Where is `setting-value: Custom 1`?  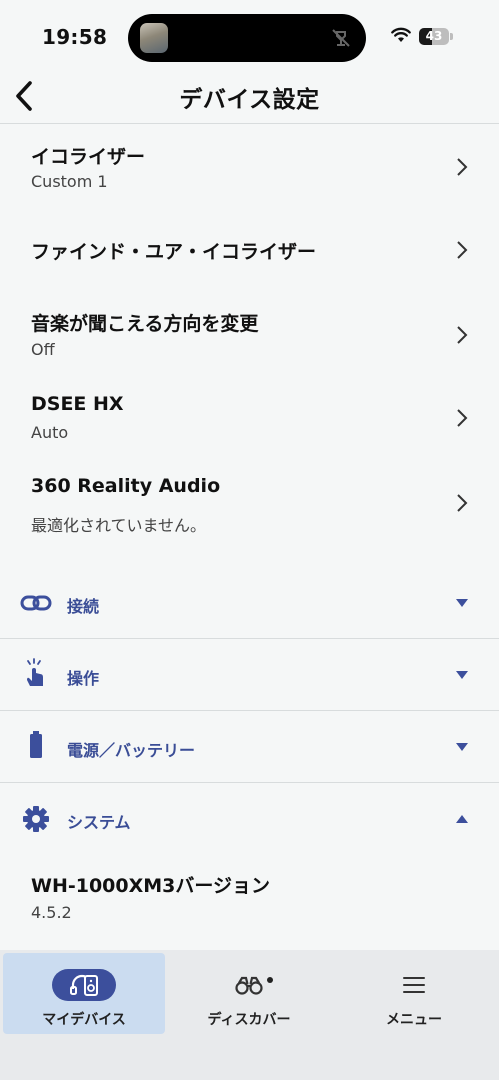 setting-value: Custom 1 is located at coordinates (69, 181).